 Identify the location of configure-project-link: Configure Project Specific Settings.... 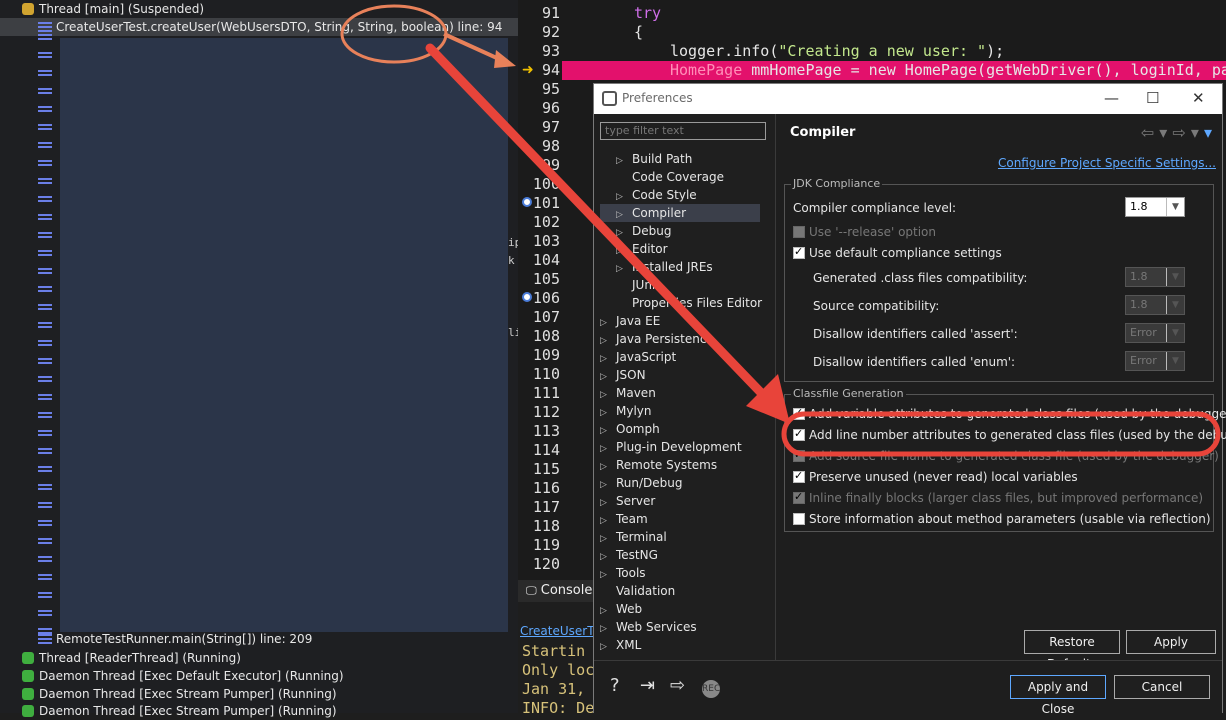
(1107, 163).